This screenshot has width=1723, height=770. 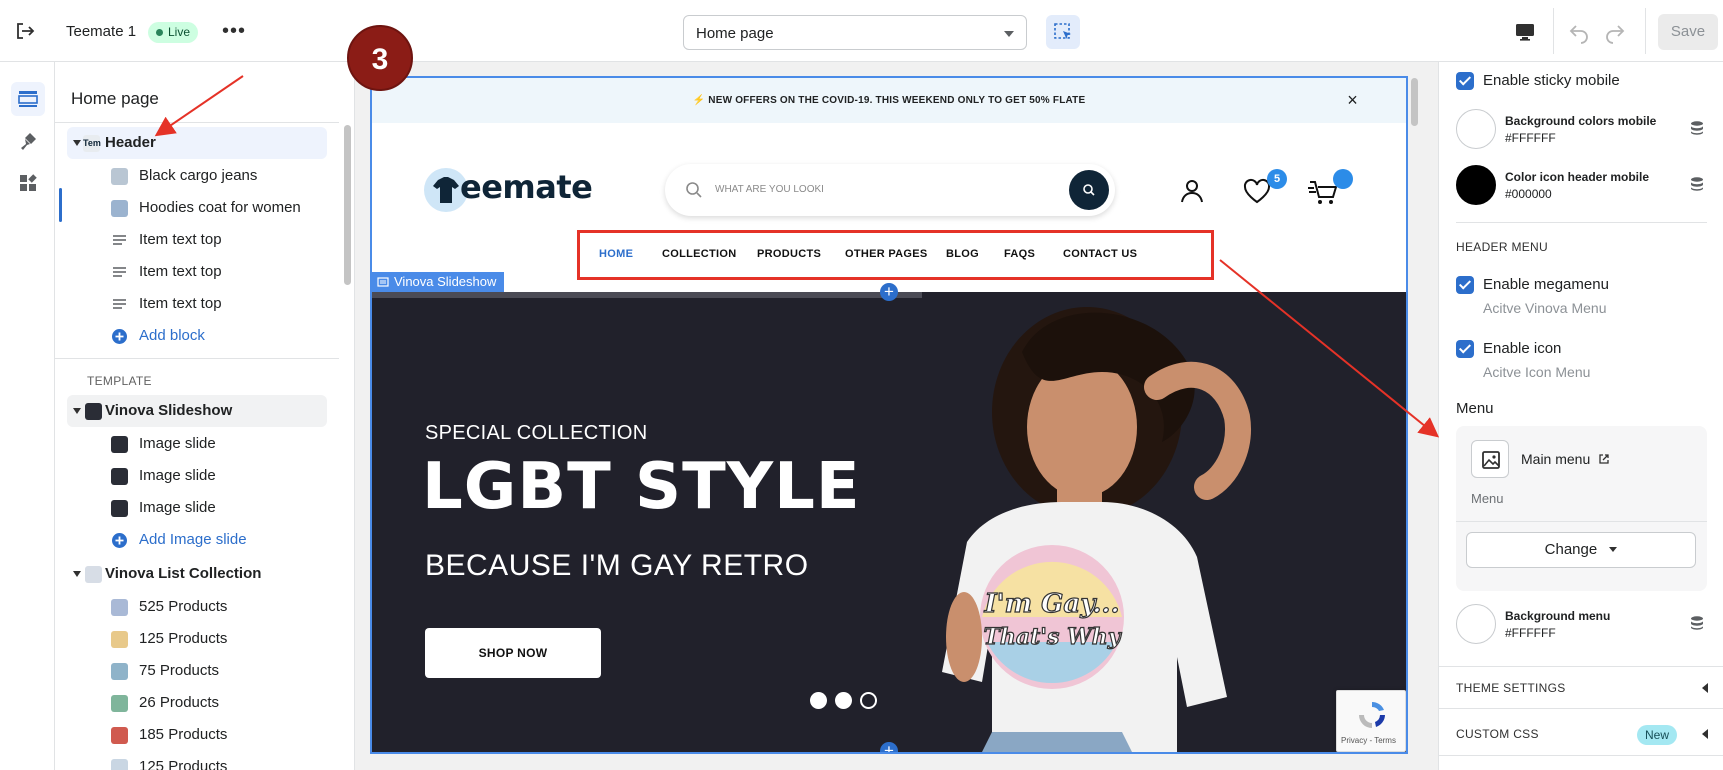 I want to click on new-badge: New, so click(x=1657, y=735).